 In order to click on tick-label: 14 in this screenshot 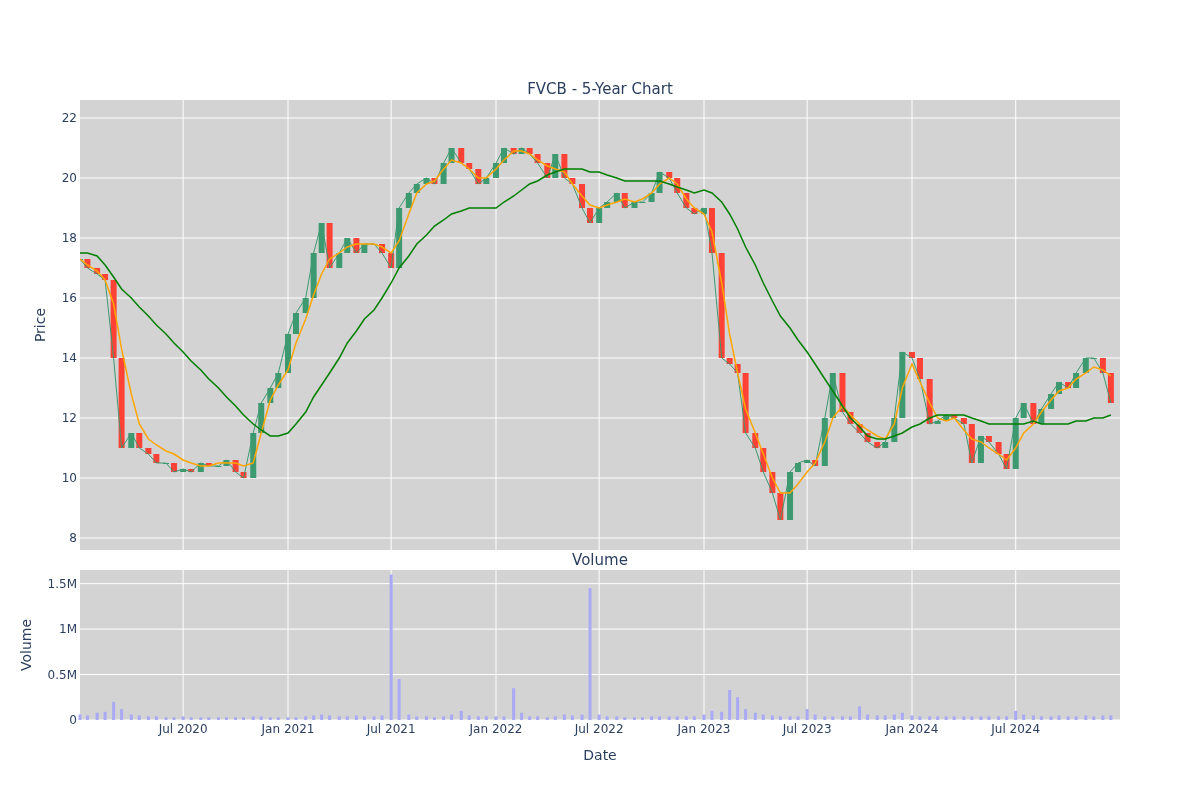, I will do `click(69, 358)`.